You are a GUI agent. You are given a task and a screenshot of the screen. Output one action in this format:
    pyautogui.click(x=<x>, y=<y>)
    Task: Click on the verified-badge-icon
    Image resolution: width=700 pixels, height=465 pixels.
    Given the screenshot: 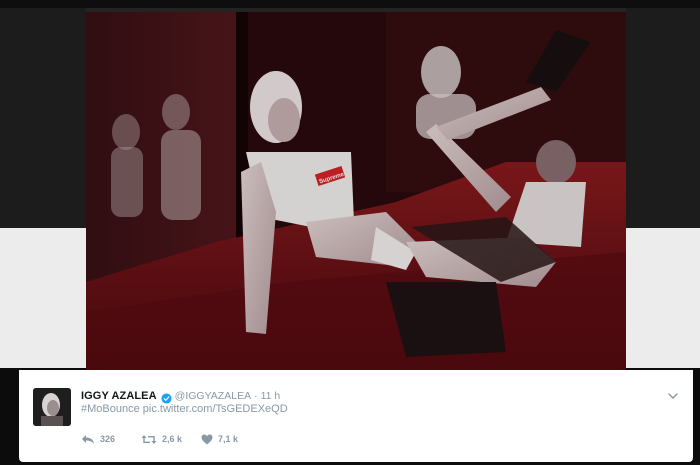 What is the action you would take?
    pyautogui.click(x=166, y=397)
    